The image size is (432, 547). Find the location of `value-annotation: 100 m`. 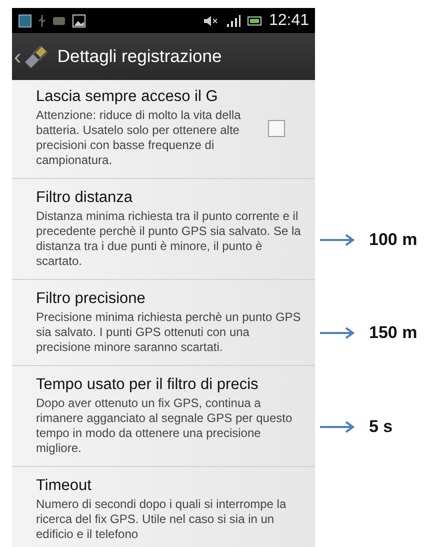

value-annotation: 100 m is located at coordinates (393, 240).